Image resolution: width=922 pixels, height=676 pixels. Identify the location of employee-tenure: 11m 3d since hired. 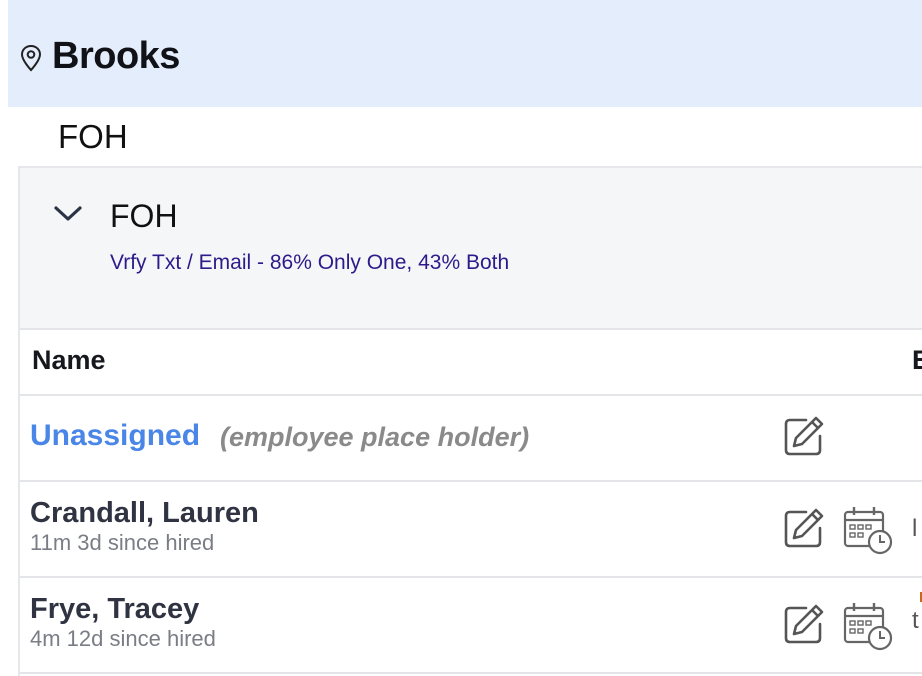
(122, 542).